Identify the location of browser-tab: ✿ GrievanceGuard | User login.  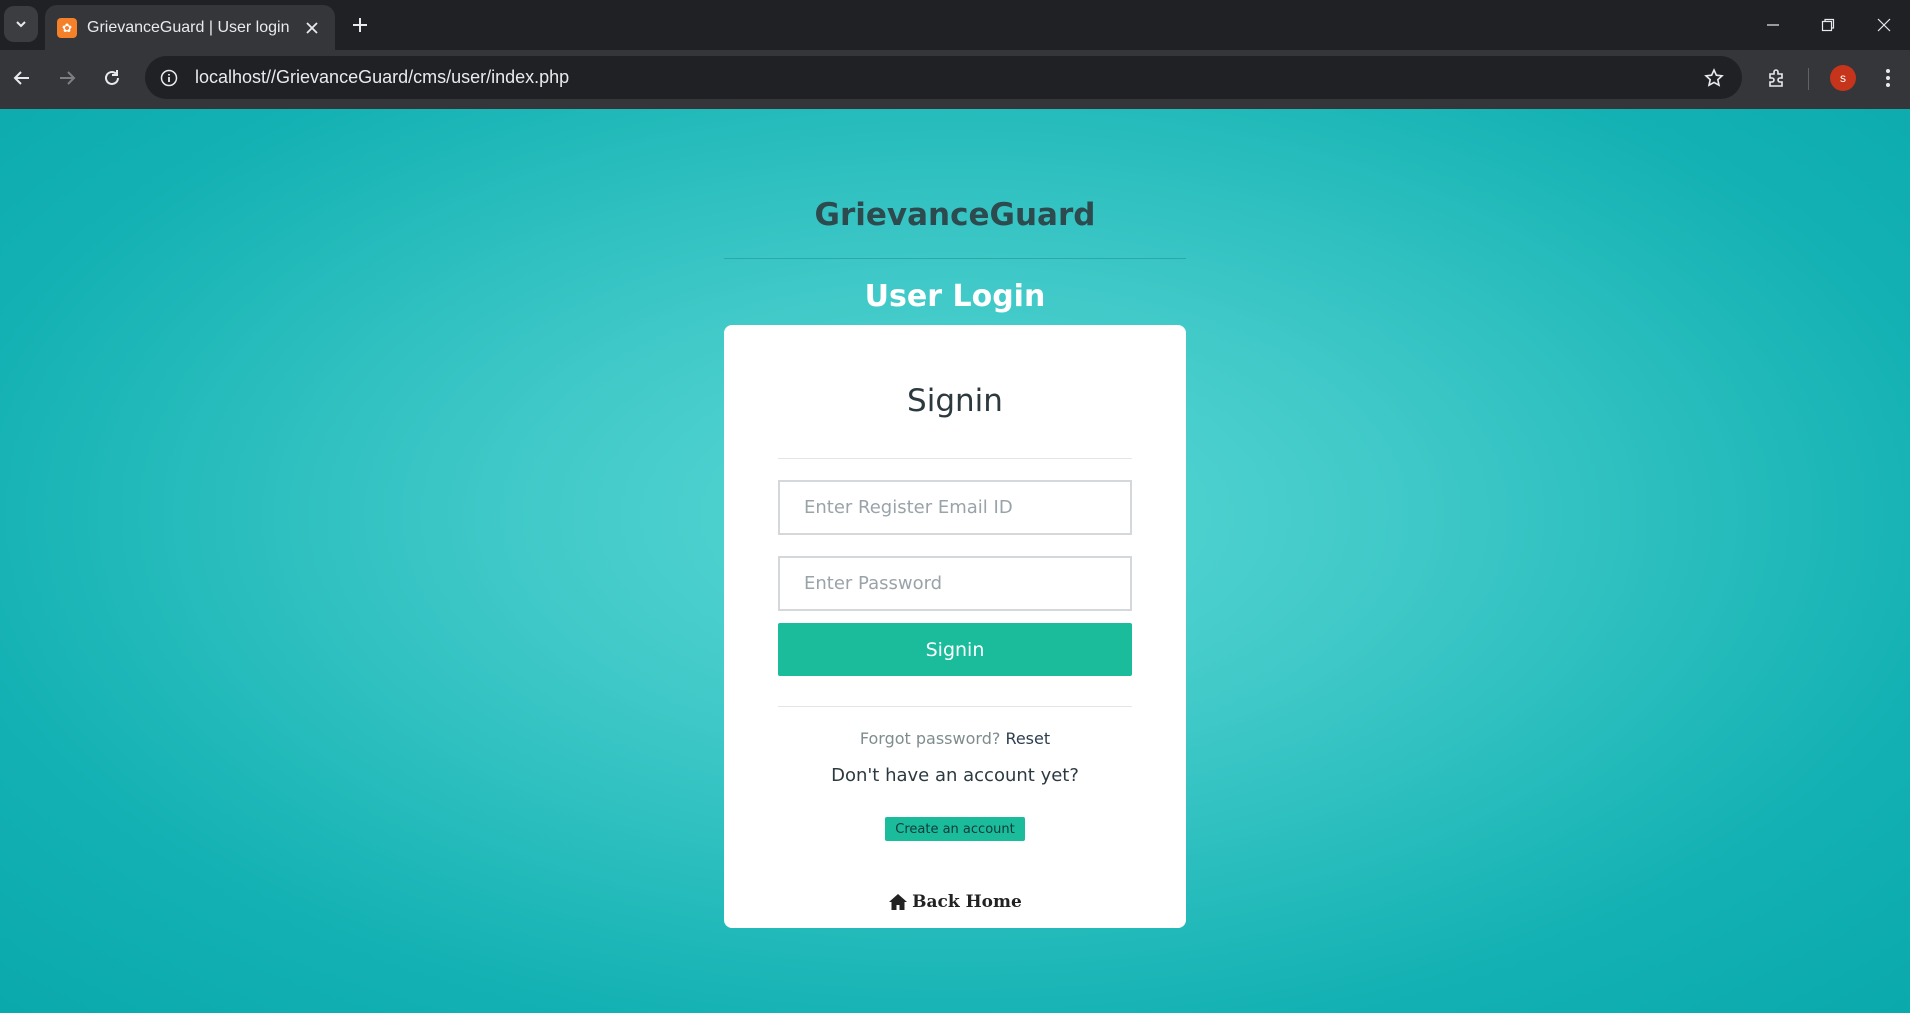
(190, 27).